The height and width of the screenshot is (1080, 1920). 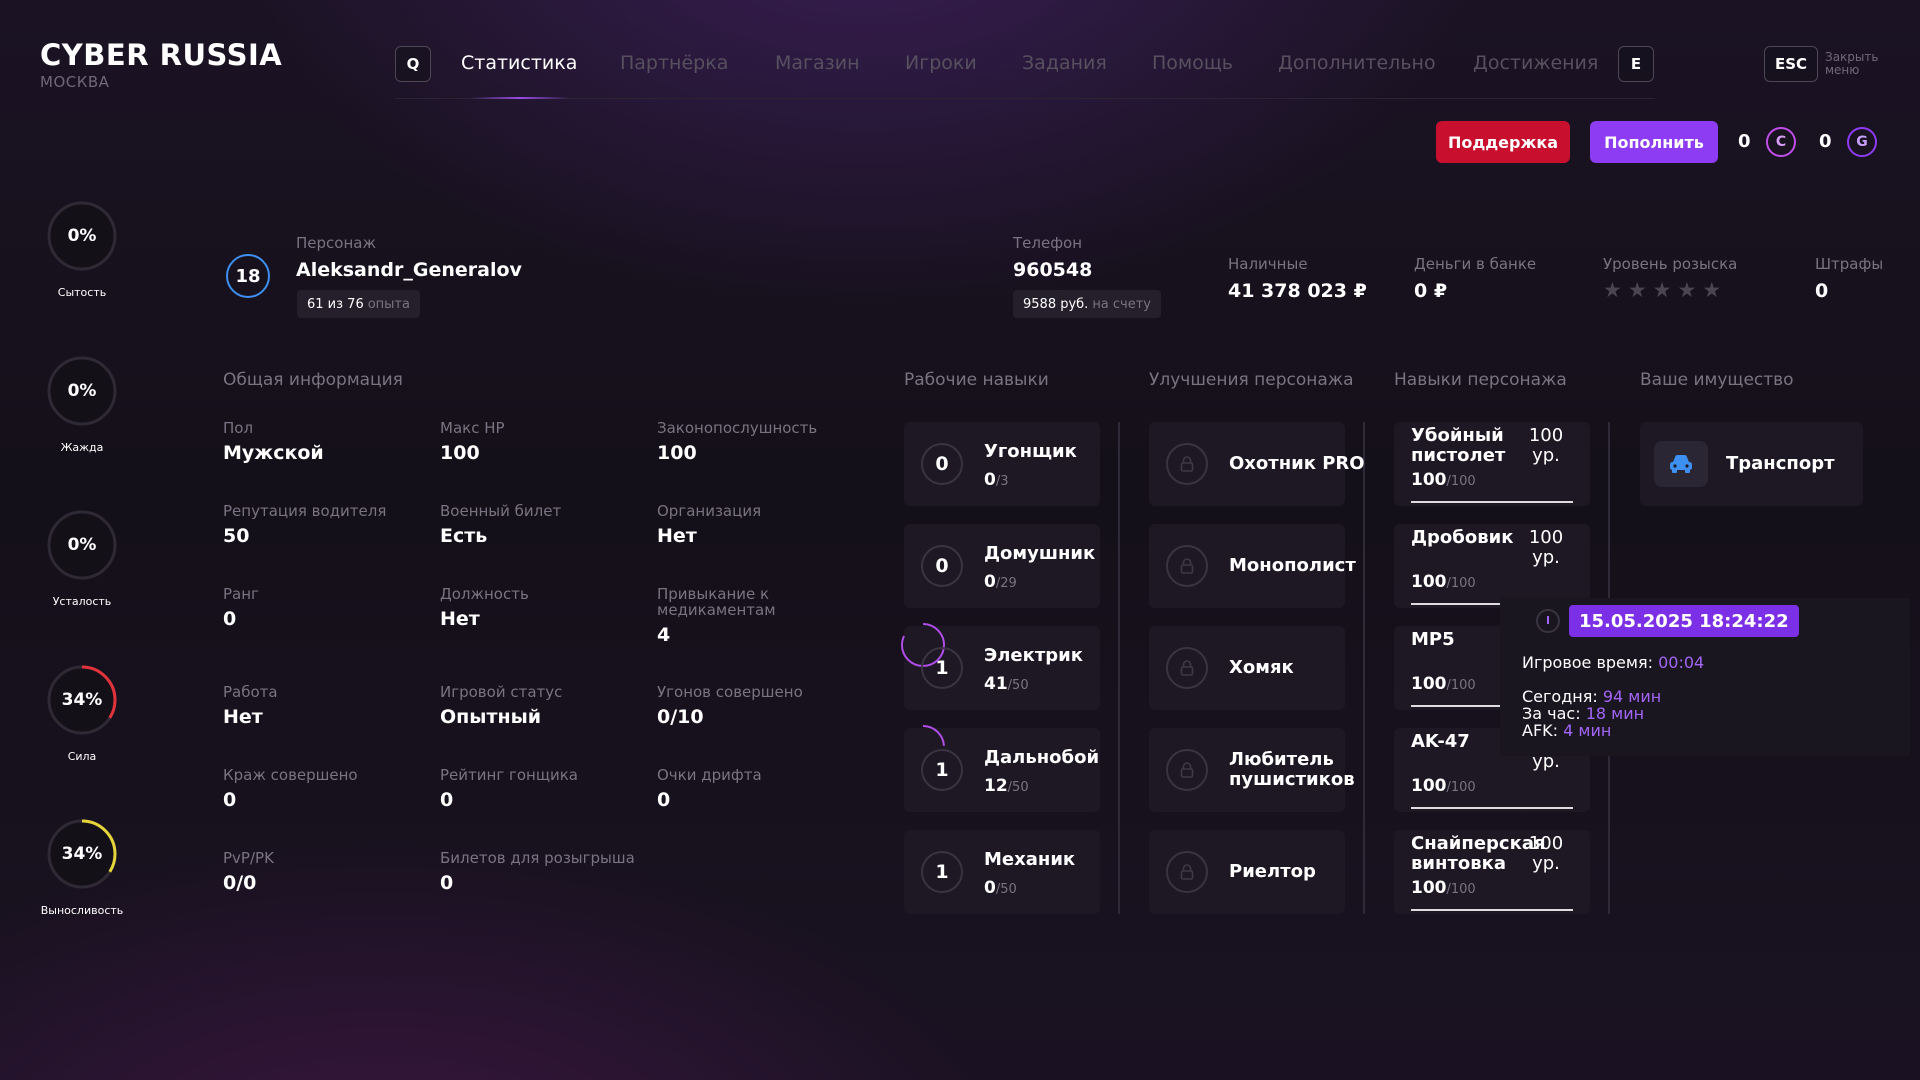 I want to click on wanted-star-icon: ★, so click(x=1712, y=290).